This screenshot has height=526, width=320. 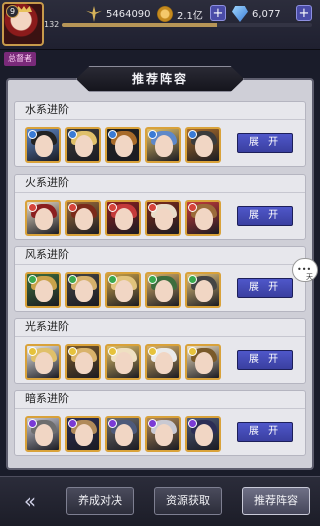 What do you see at coordinates (160, 79) in the screenshot?
I see `panel-title: 推荐阵容` at bounding box center [160, 79].